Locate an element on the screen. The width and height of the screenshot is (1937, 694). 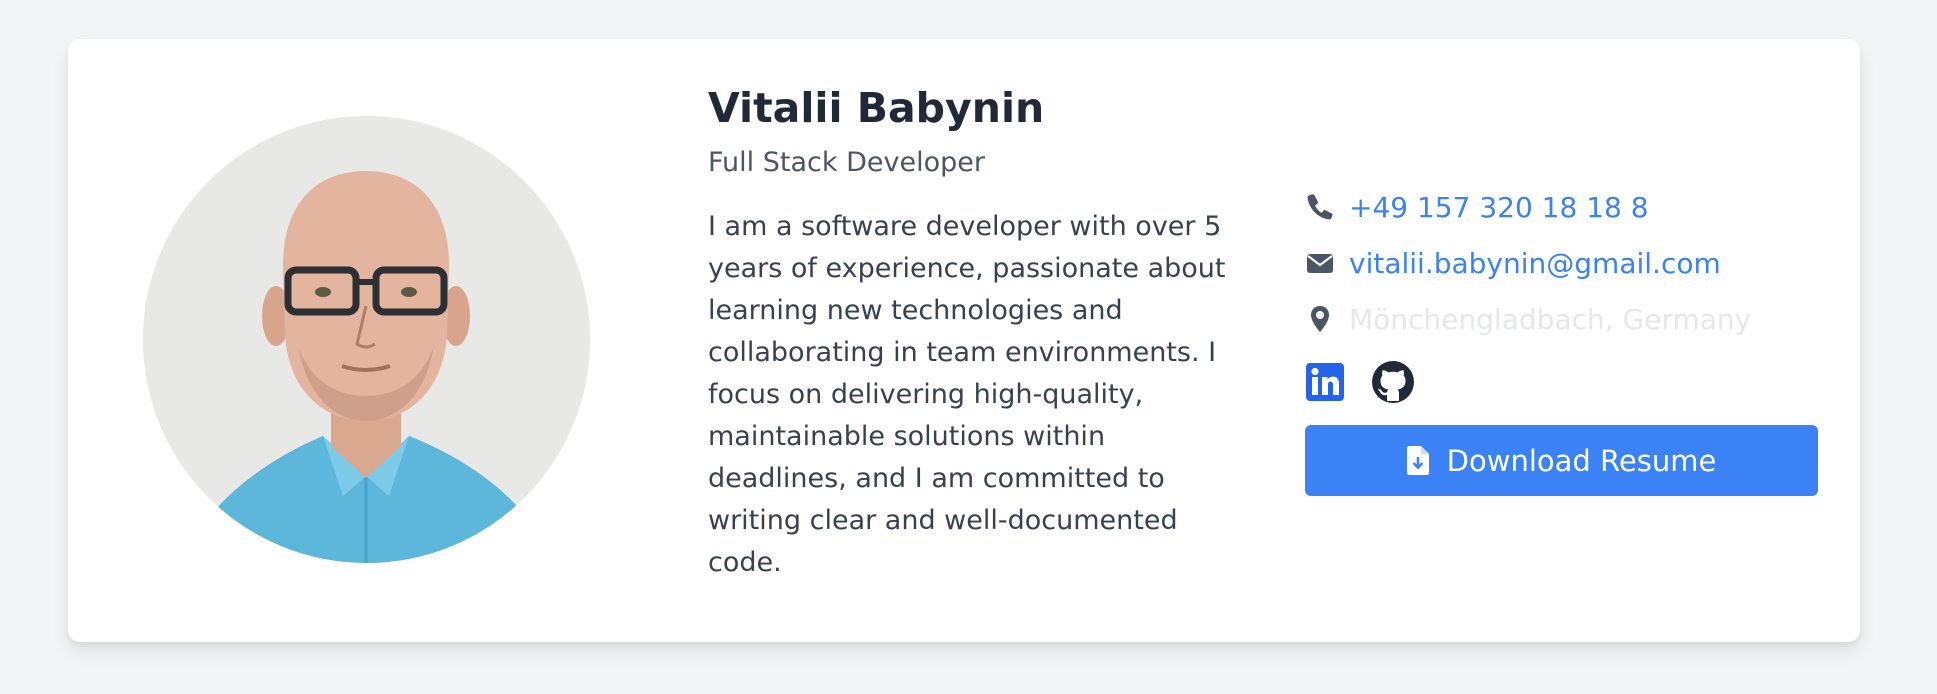
envelope-icon is located at coordinates (1320, 263).